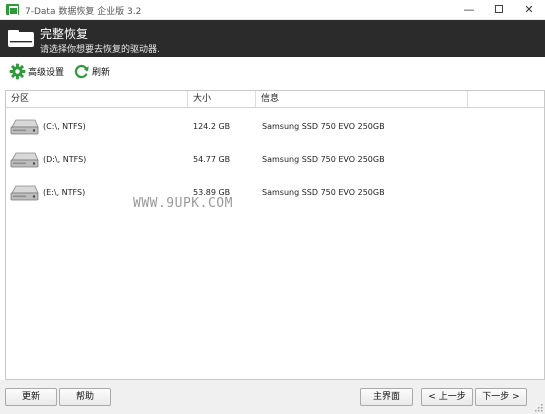  I want to click on column-header-partition: 分区, so click(97, 99).